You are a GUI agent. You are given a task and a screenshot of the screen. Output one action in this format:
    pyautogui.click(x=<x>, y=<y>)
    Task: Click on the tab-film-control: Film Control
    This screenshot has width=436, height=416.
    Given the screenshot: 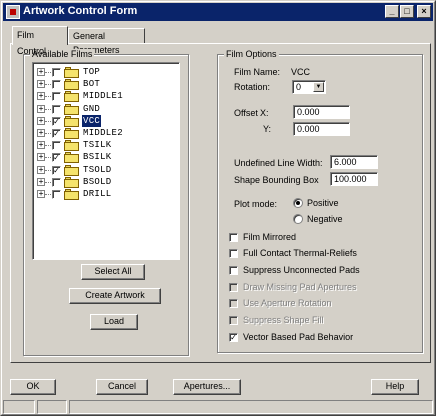 What is the action you would take?
    pyautogui.click(x=40, y=41)
    